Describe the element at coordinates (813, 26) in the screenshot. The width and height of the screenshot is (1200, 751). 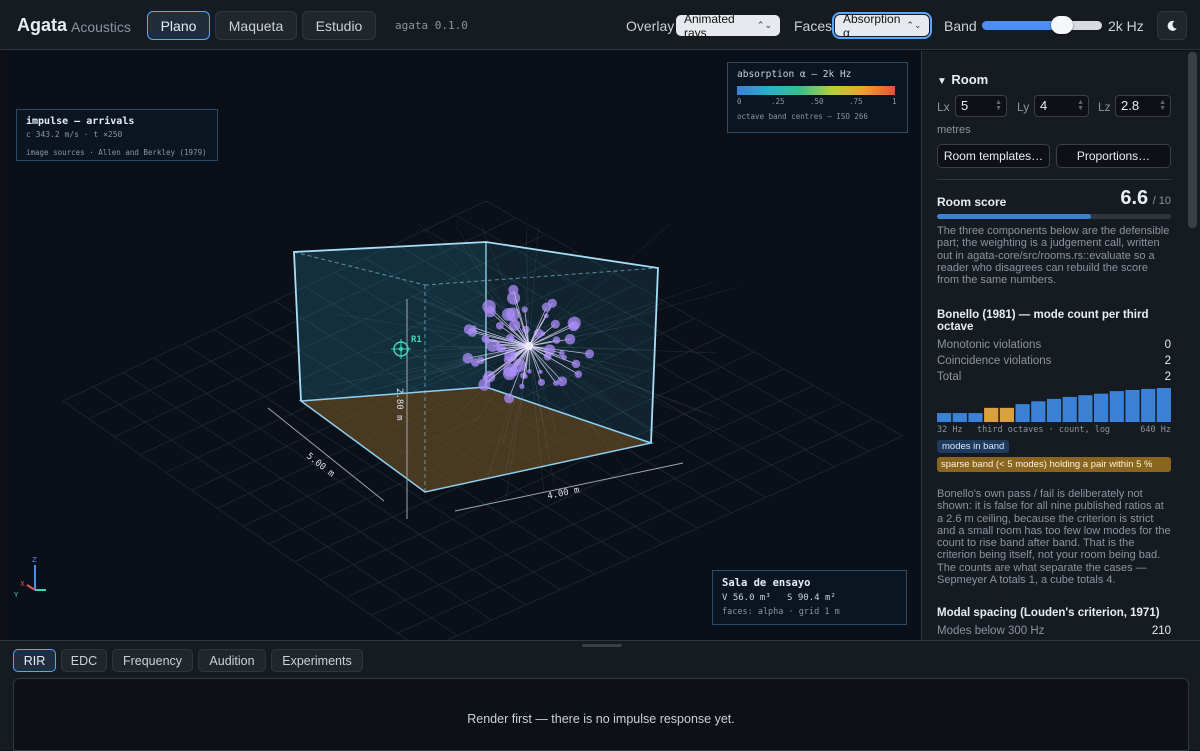
I see `faces-label: Faces` at that location.